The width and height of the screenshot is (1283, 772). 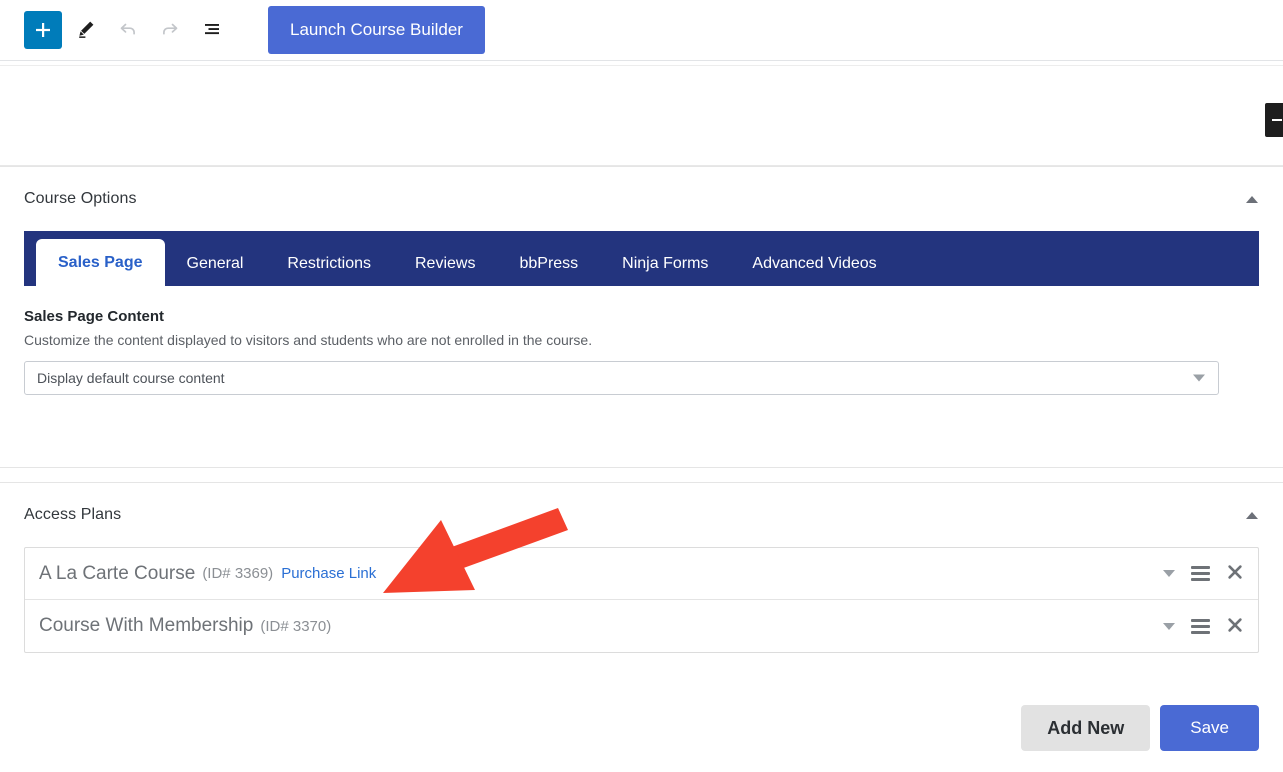 I want to click on redo-icon, so click(x=170, y=30).